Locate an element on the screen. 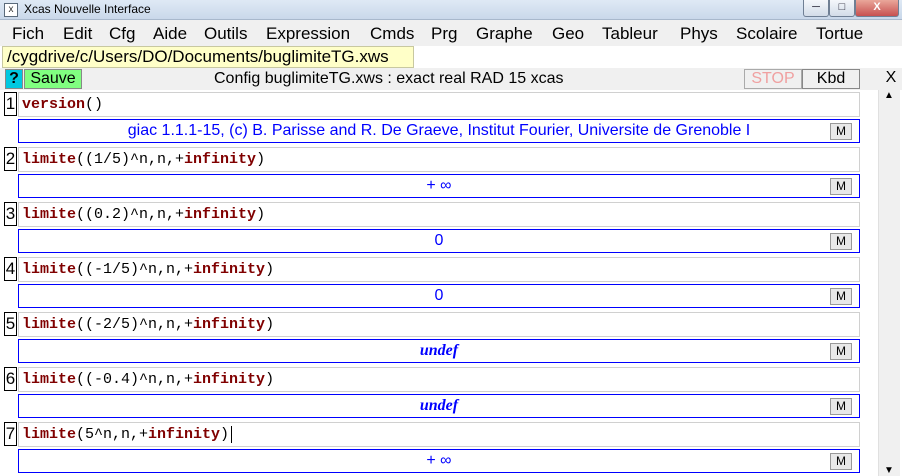  command-args: ((-2/5)^n,n,+ is located at coordinates (135, 324).